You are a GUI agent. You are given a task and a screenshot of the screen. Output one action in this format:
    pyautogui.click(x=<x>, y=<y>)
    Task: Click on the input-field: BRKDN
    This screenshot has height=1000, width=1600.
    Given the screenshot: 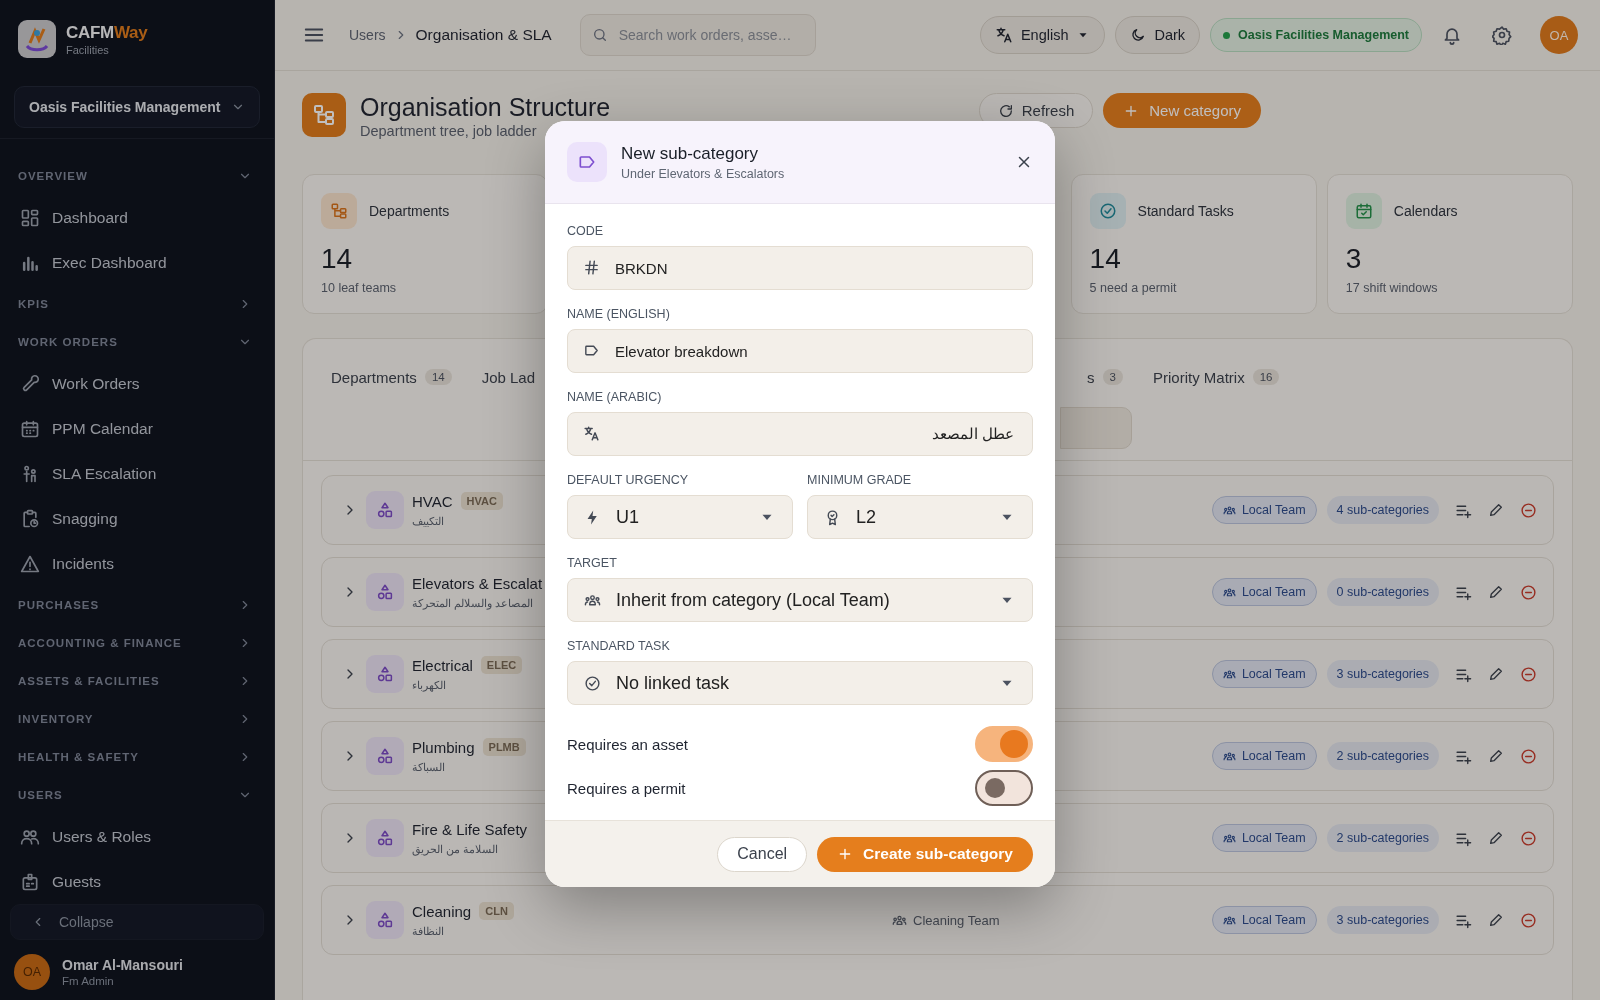 What is the action you would take?
    pyautogui.click(x=800, y=268)
    